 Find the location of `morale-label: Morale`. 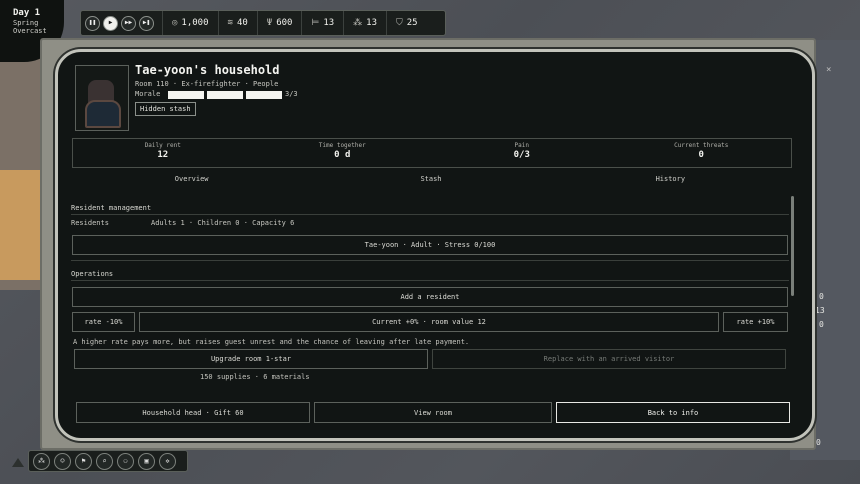

morale-label: Morale is located at coordinates (148, 94).